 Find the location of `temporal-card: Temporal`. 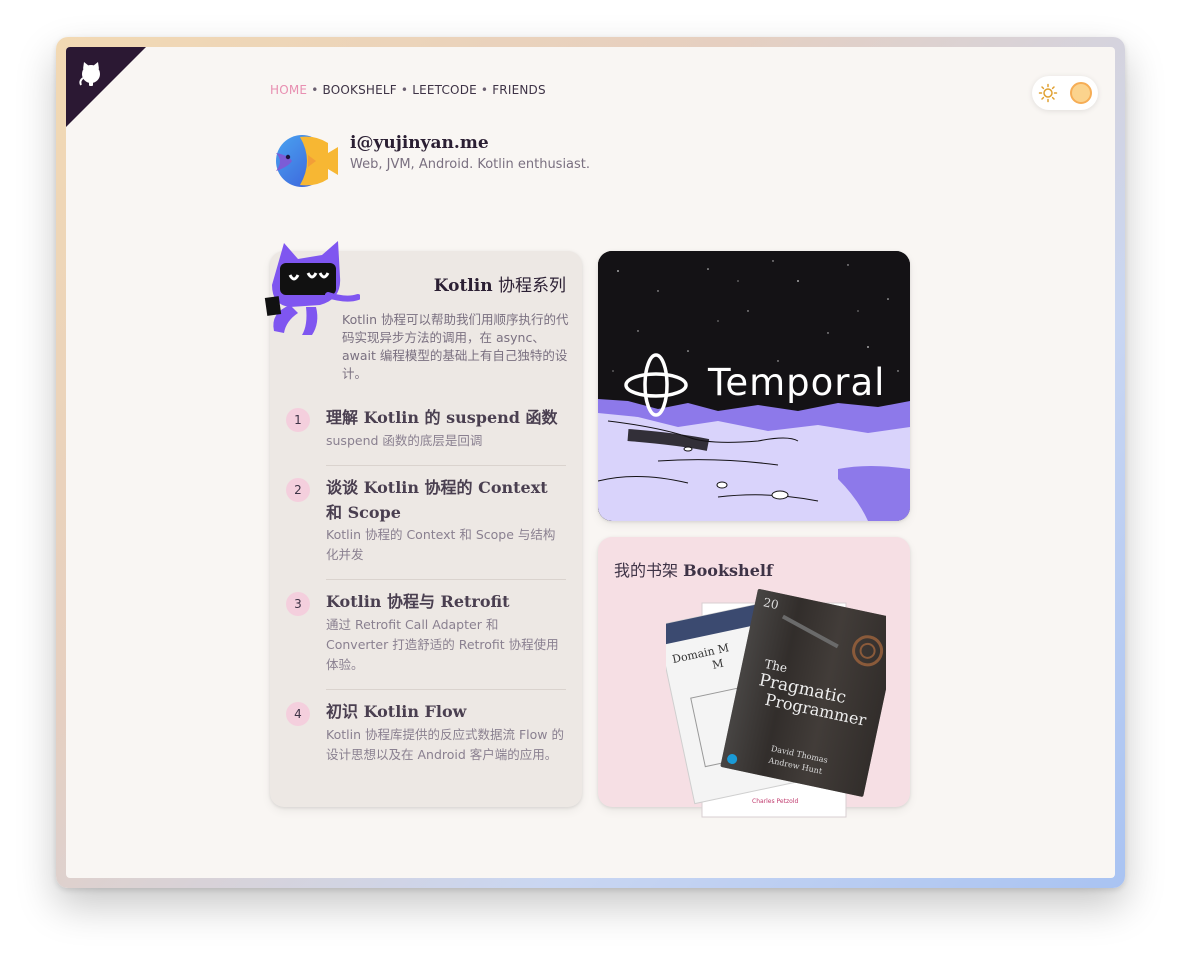

temporal-card: Temporal is located at coordinates (754, 386).